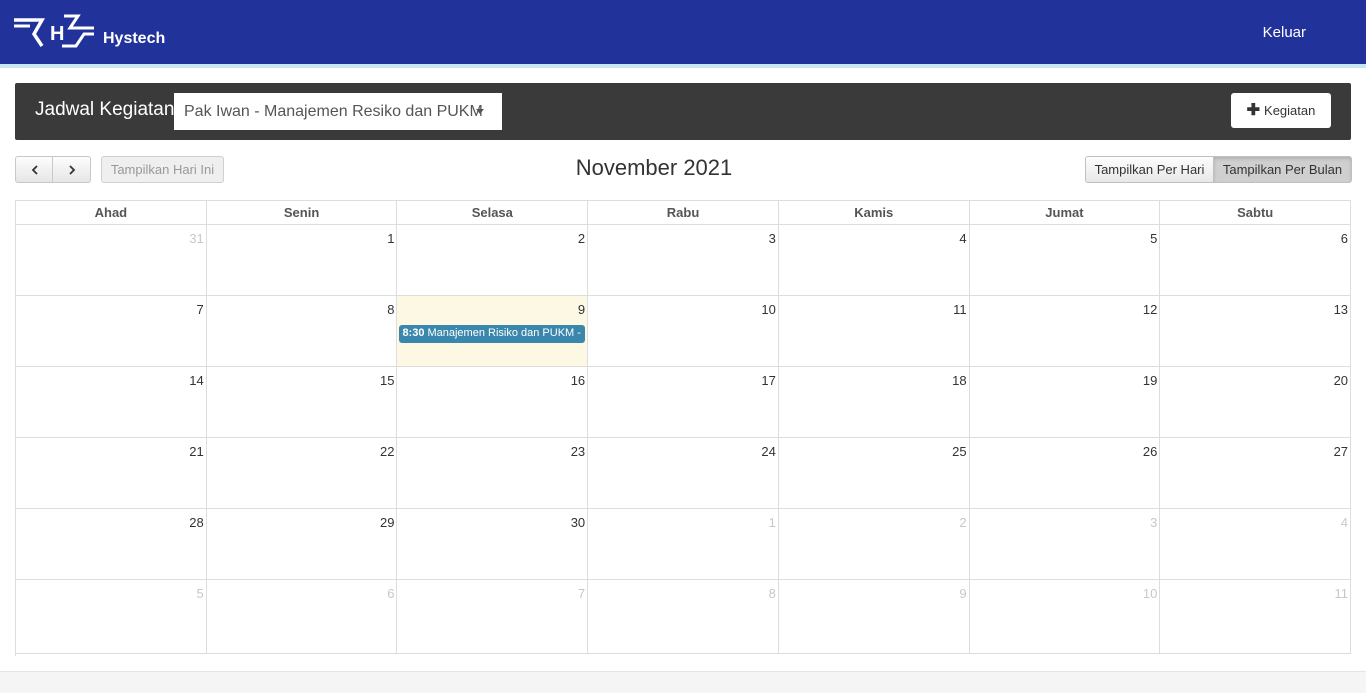 The width and height of the screenshot is (1366, 693). I want to click on add-activity-label: Kegiatan, so click(1290, 110).